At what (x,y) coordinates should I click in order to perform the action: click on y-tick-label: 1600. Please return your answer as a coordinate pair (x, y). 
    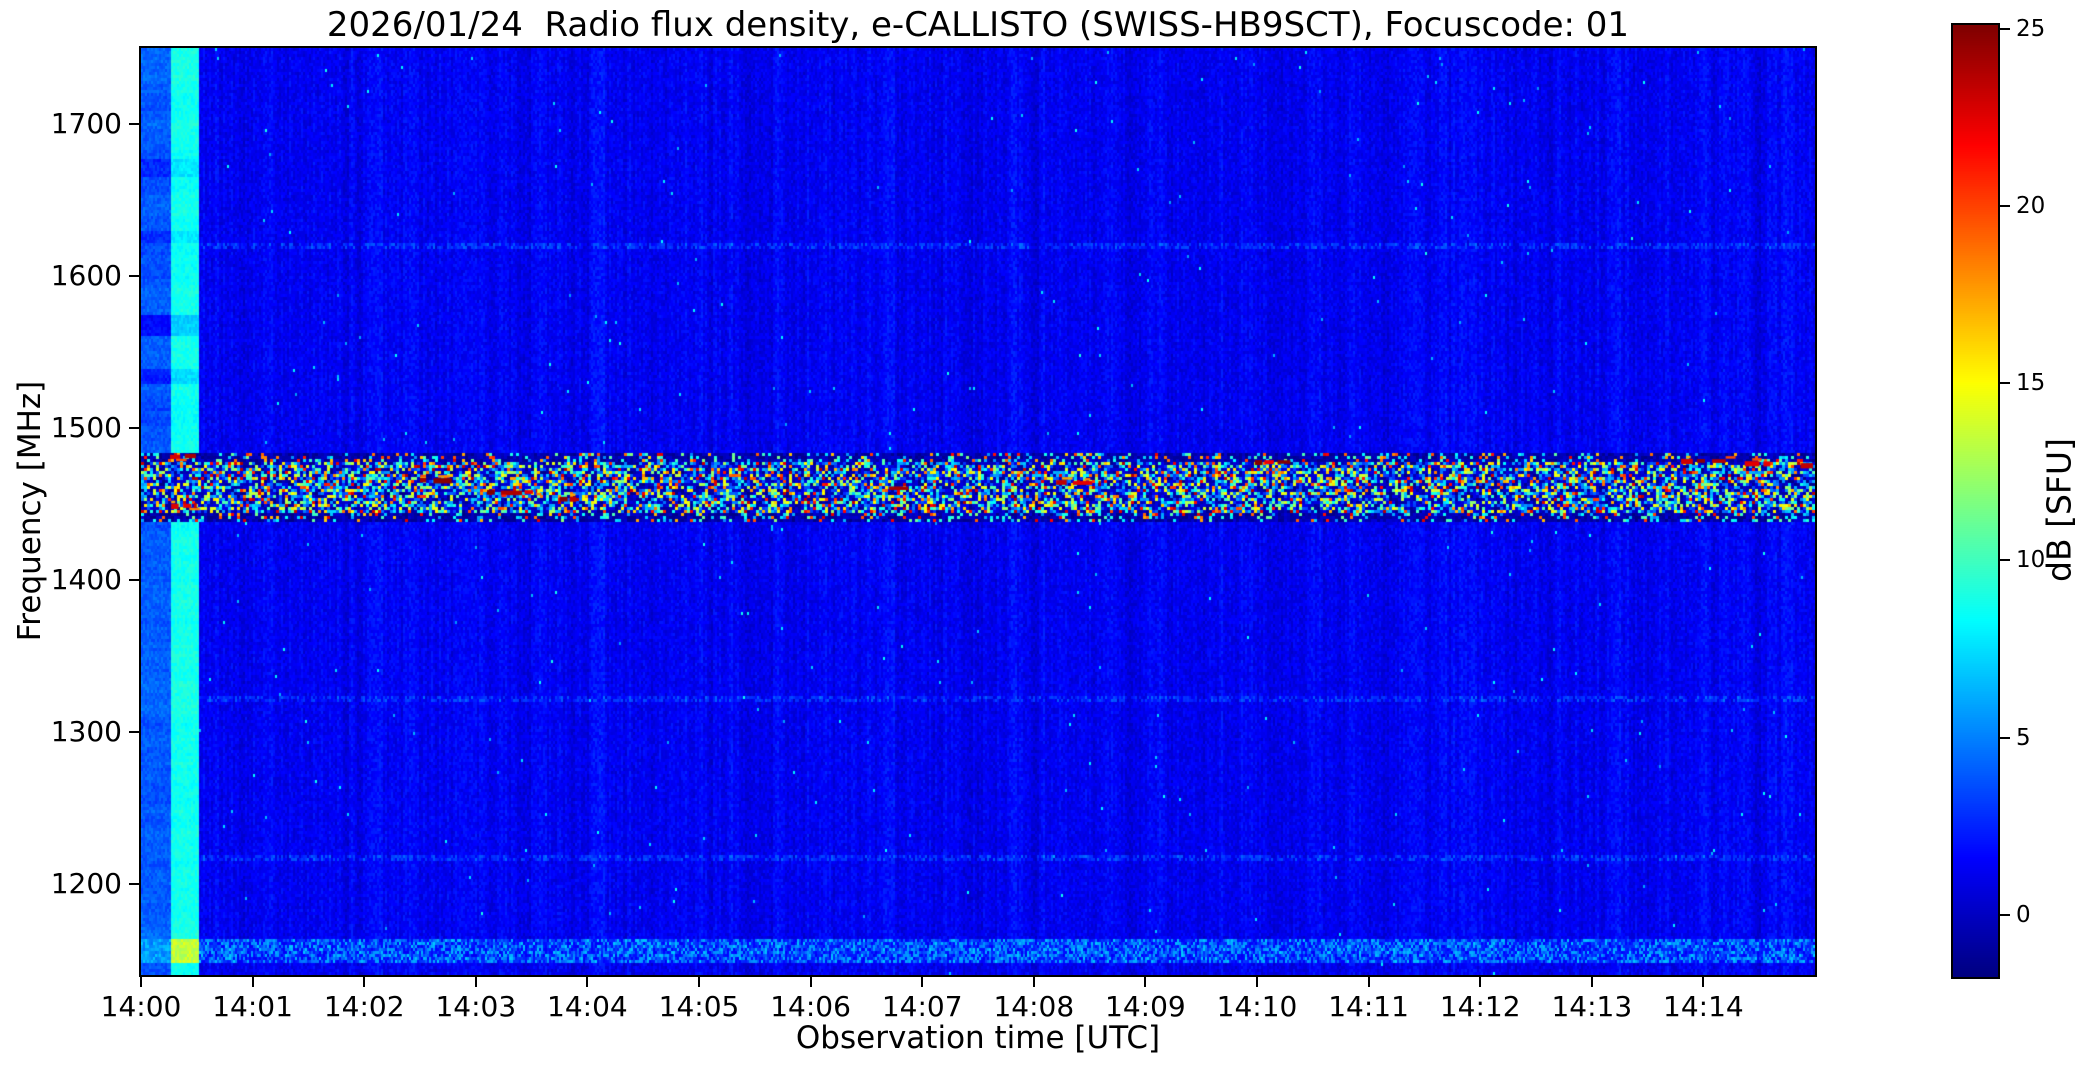
    Looking at the image, I should click on (86, 275).